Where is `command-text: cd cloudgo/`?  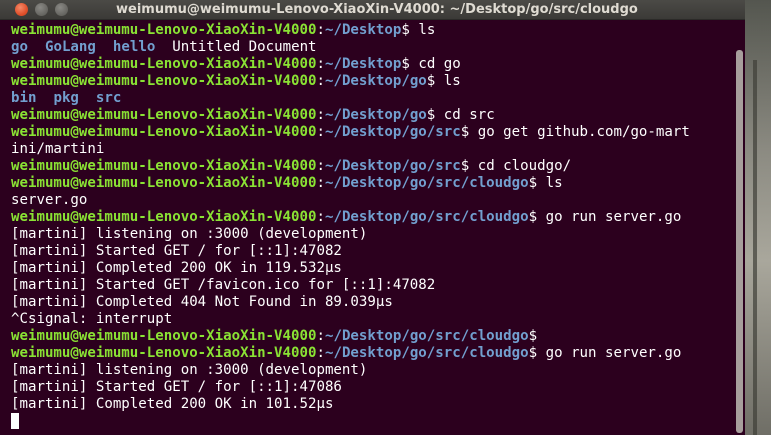 command-text: cd cloudgo/ is located at coordinates (524, 166).